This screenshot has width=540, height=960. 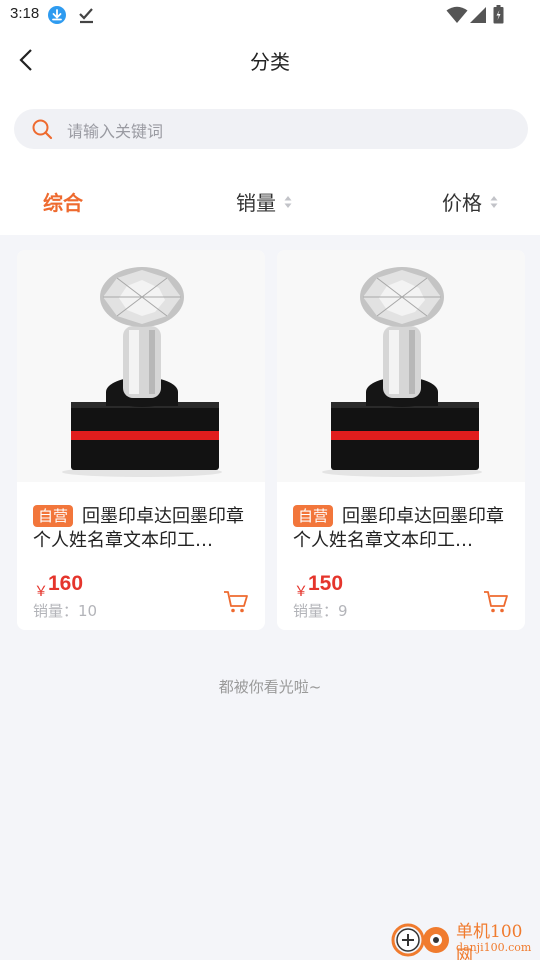 I want to click on sales-count: 销量：10, so click(x=65, y=610).